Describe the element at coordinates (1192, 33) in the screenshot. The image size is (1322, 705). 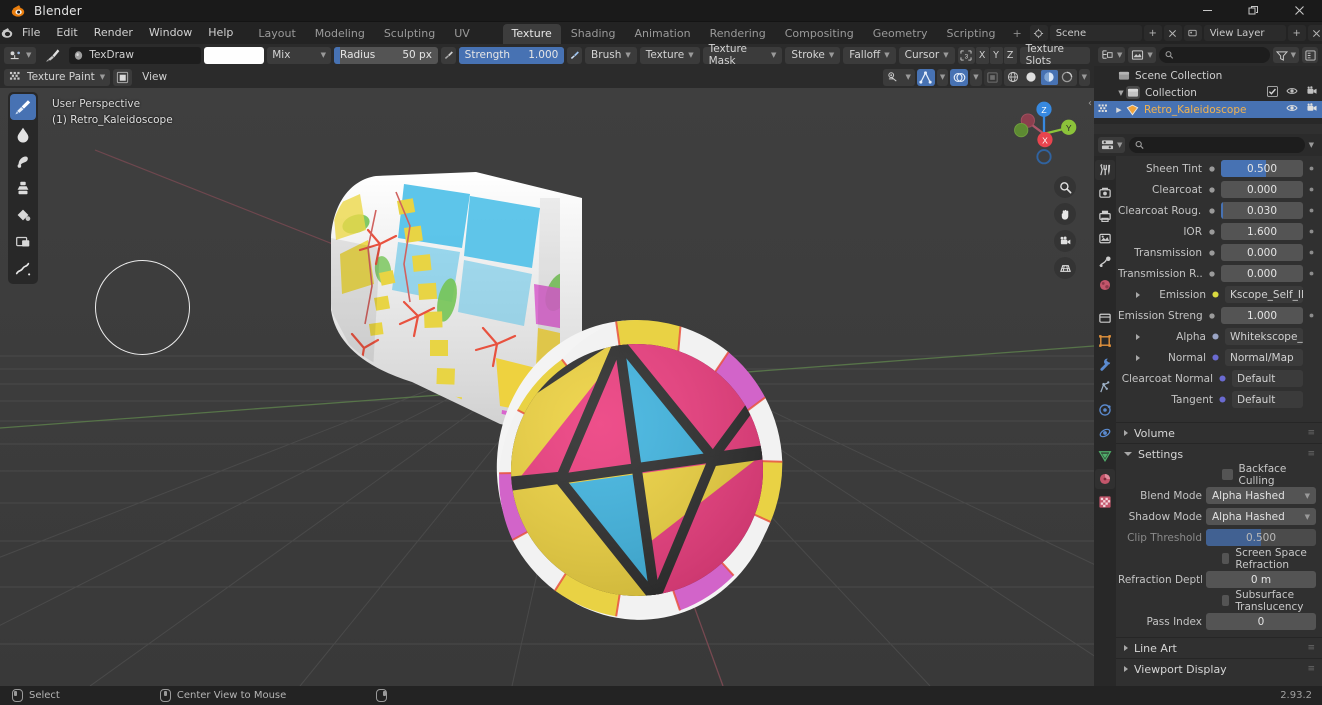
I see `viewlayer-browse-icon` at that location.